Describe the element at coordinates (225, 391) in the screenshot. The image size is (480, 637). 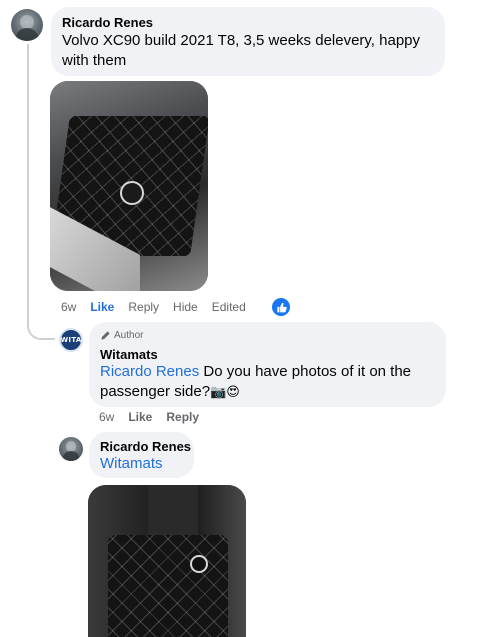
I see `emoji: 📷😍` at that location.